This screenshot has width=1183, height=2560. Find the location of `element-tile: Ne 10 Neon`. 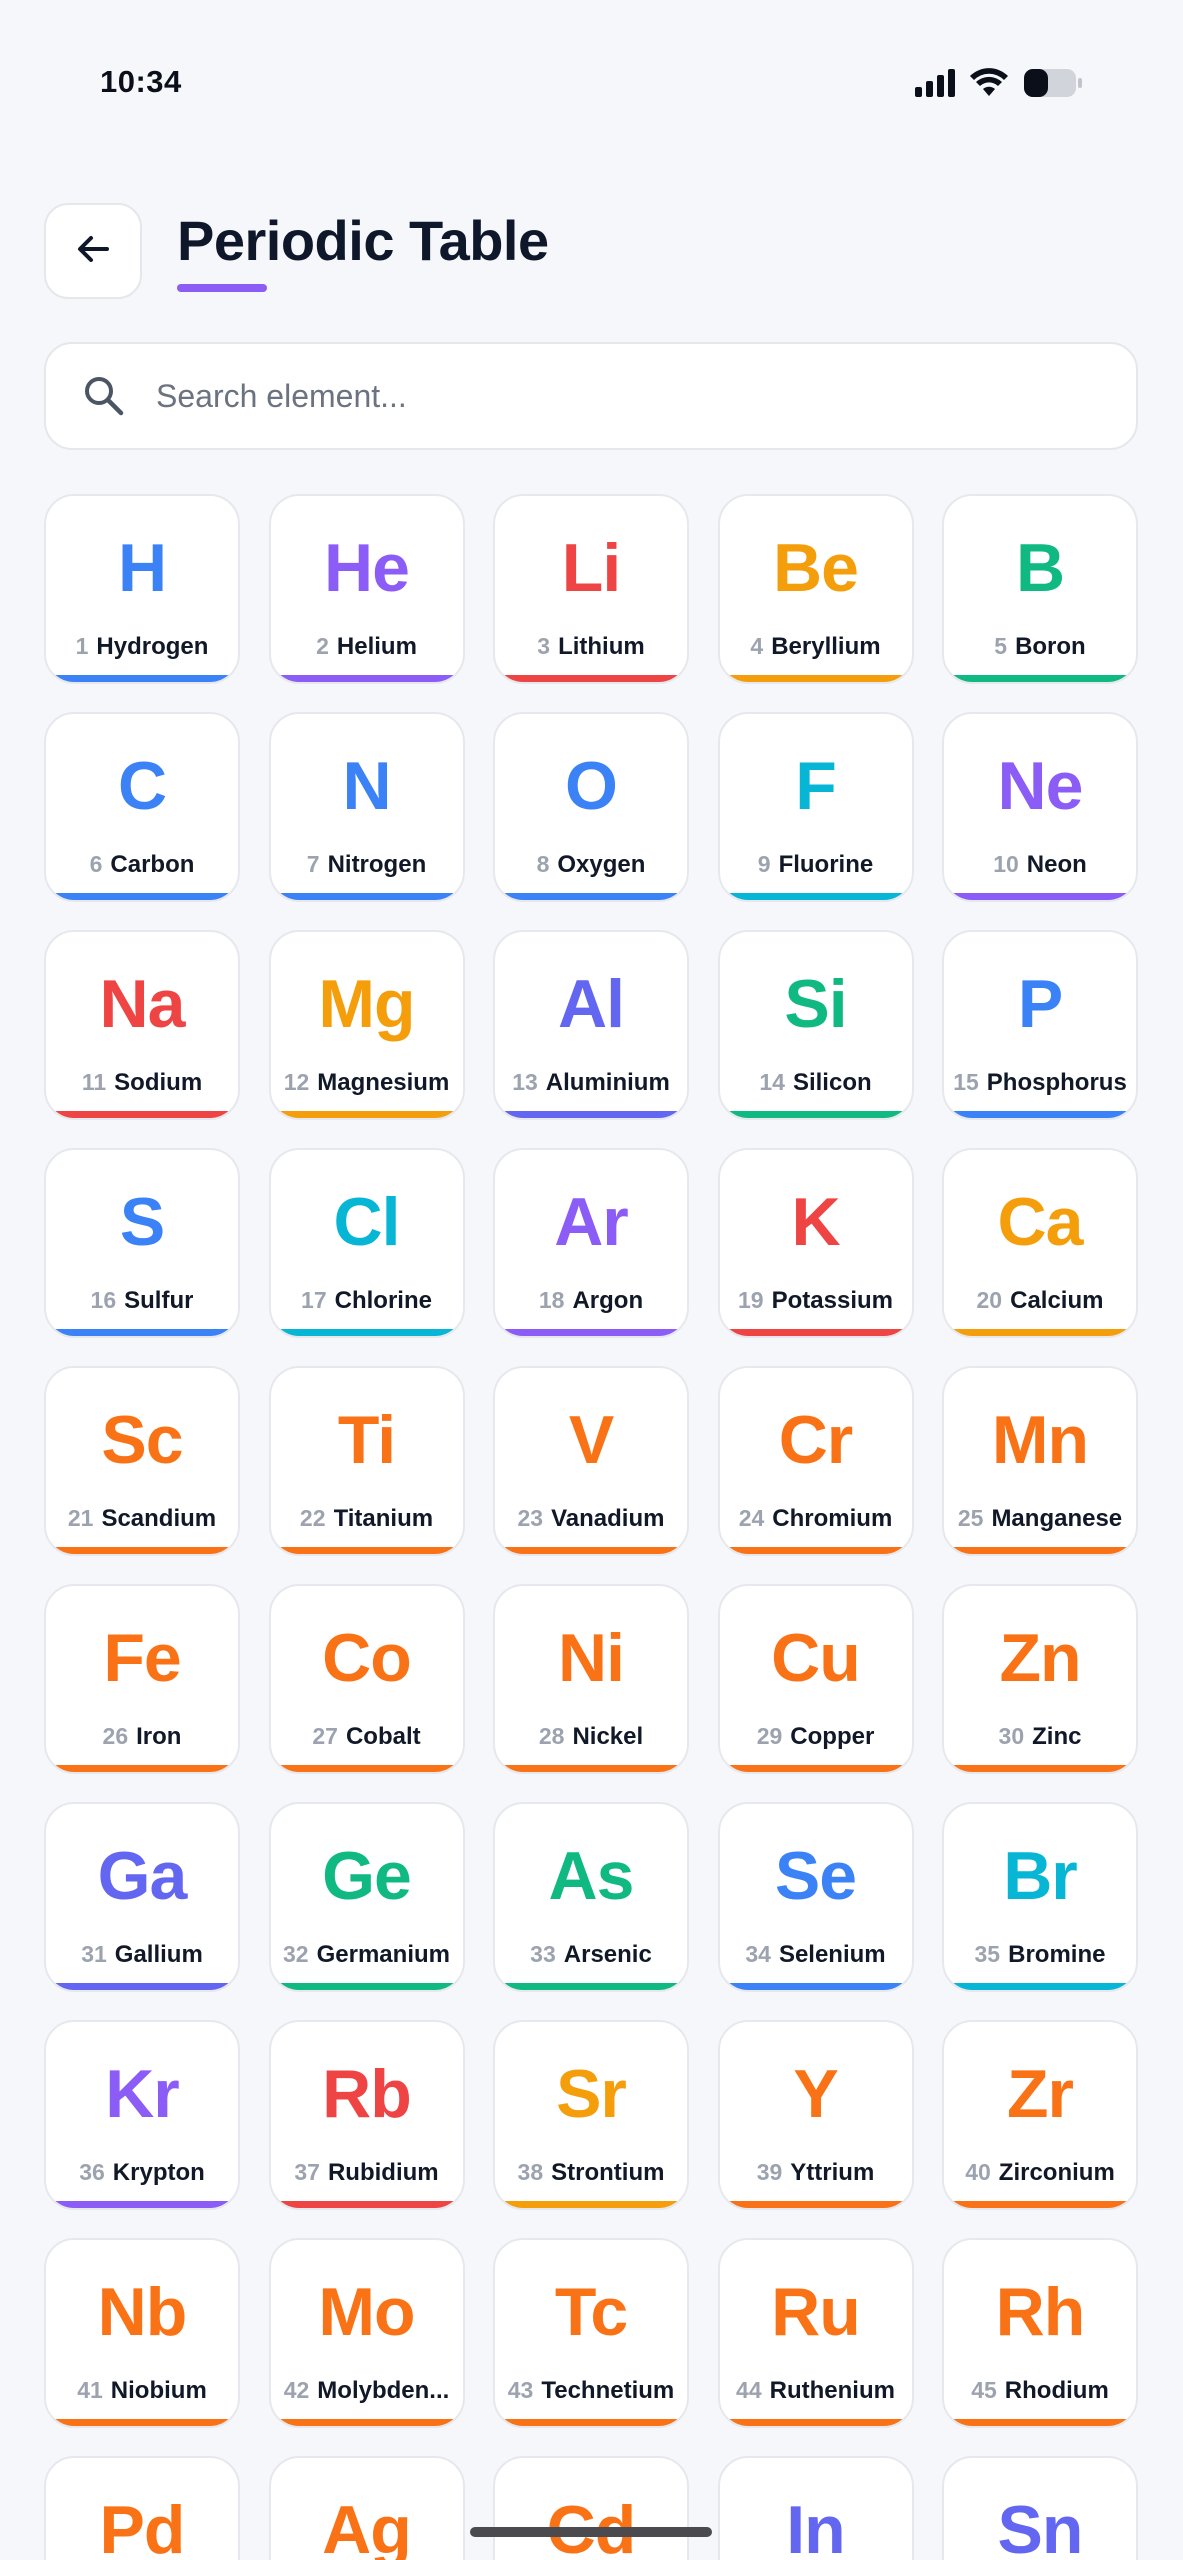

element-tile: Ne 10 Neon is located at coordinates (1040, 807).